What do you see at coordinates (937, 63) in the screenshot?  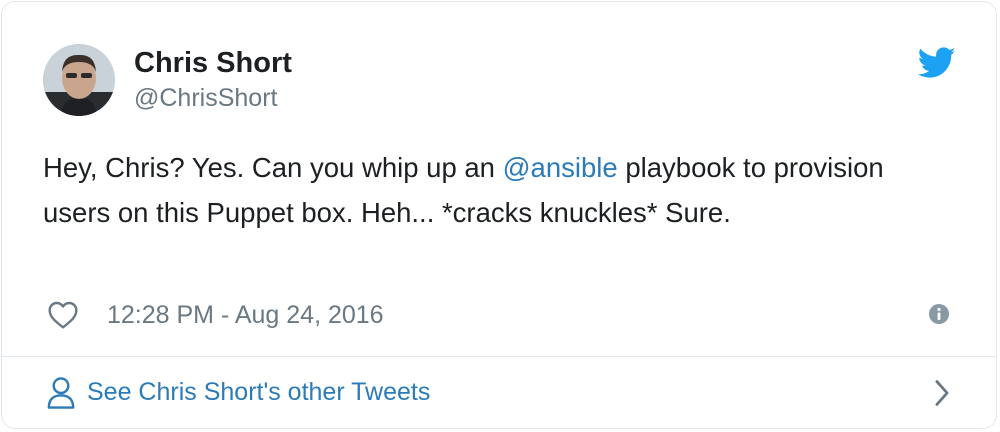 I see `twitter-bird-icon` at bounding box center [937, 63].